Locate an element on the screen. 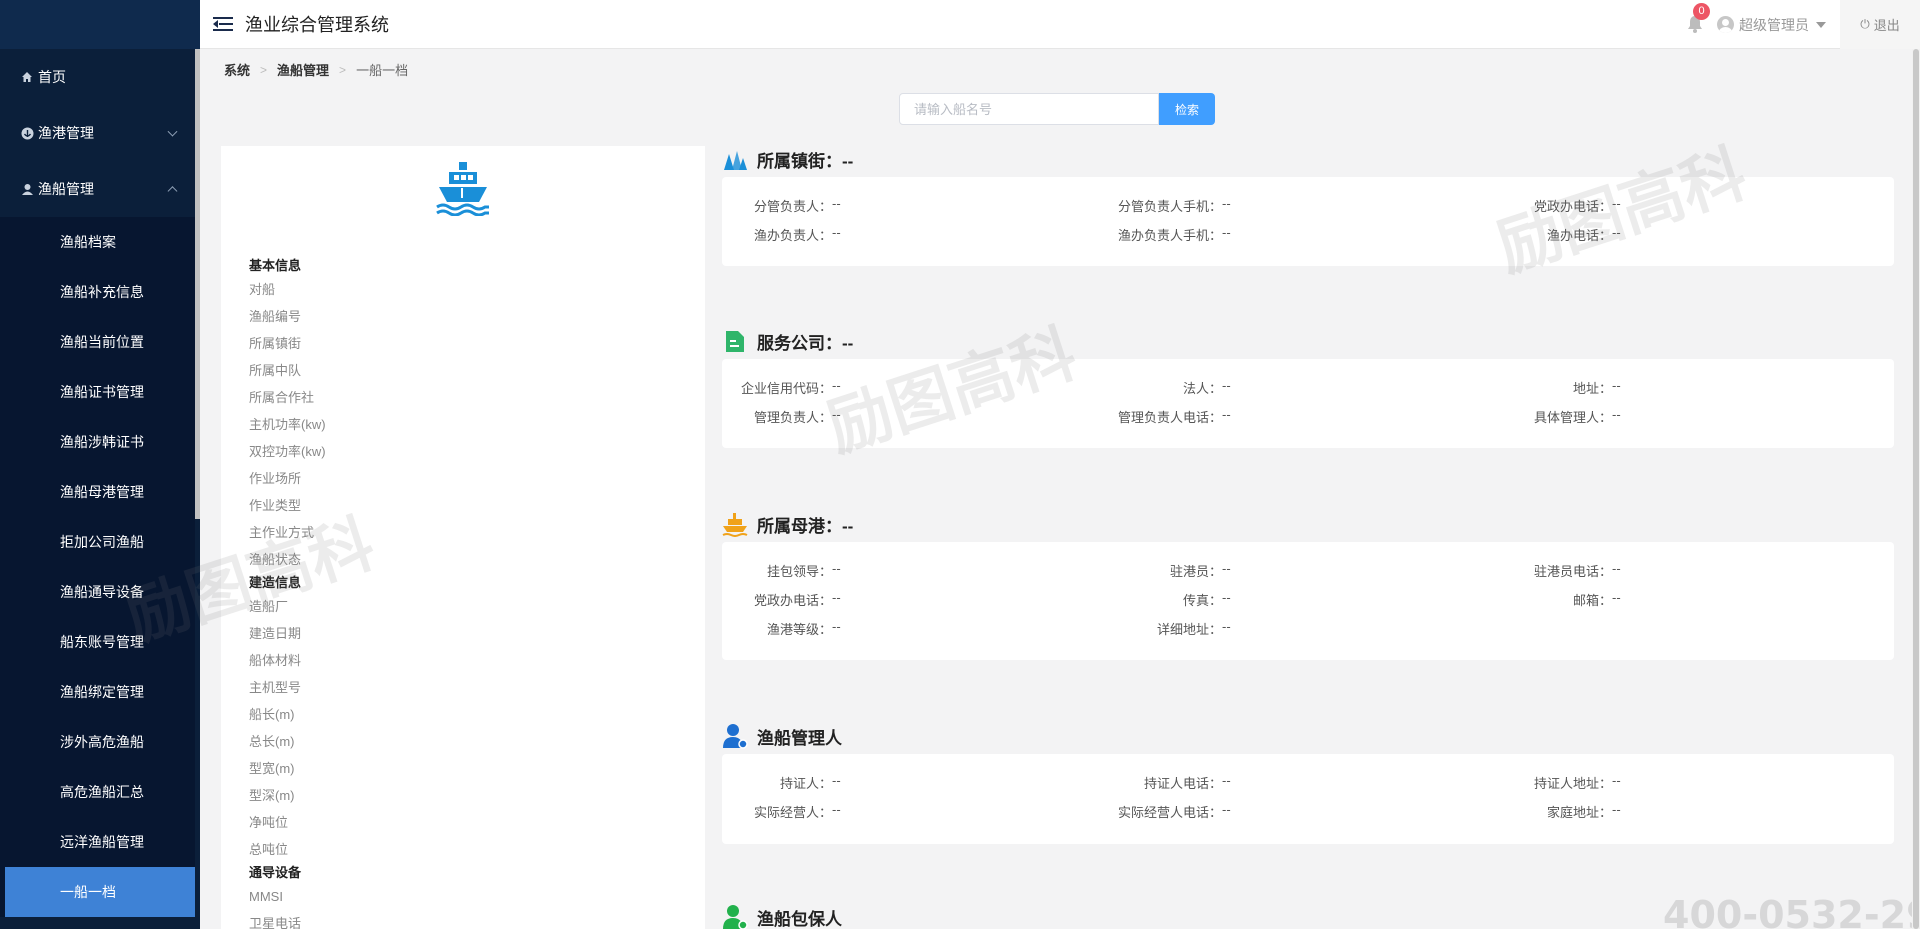  info-key: 实际经营人电话： is located at coordinates (1169, 812).